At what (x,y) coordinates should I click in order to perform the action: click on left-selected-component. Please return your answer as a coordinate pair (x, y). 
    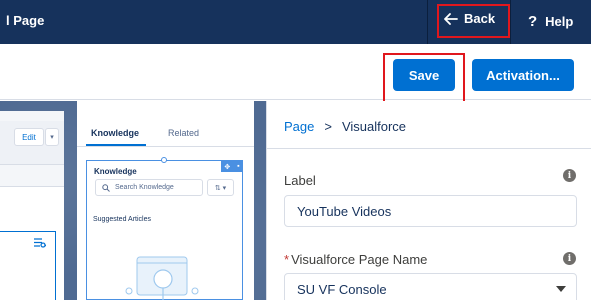
    Looking at the image, I should click on (28, 265).